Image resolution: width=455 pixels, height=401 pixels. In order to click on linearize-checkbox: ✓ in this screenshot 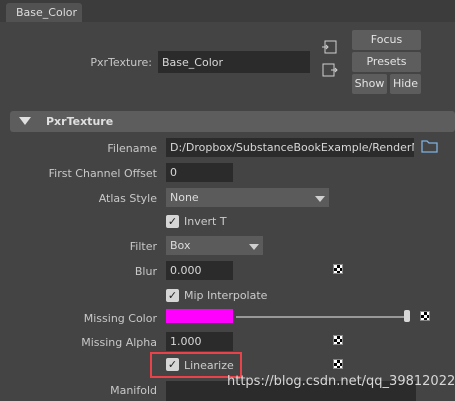, I will do `click(172, 364)`.